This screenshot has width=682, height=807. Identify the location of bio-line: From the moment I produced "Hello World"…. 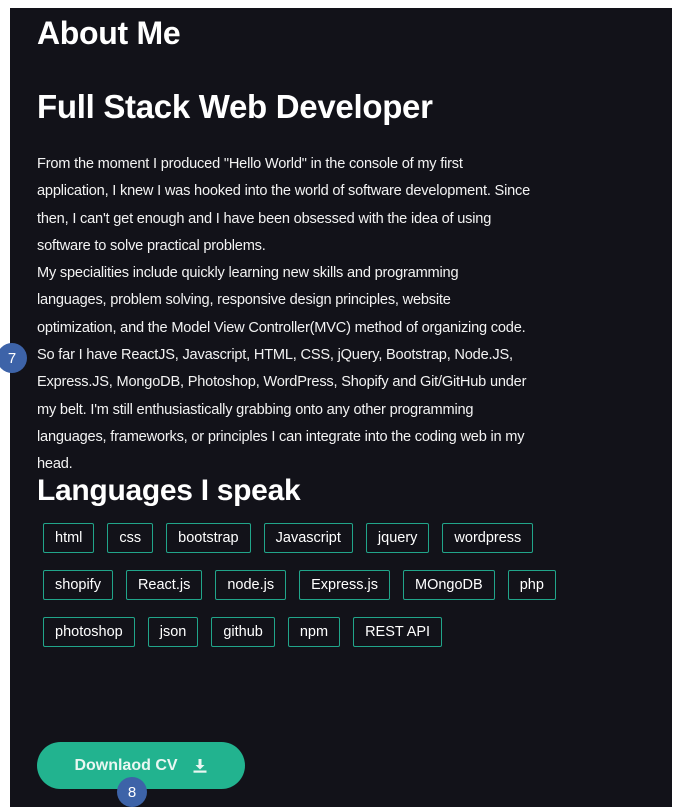
(250, 164).